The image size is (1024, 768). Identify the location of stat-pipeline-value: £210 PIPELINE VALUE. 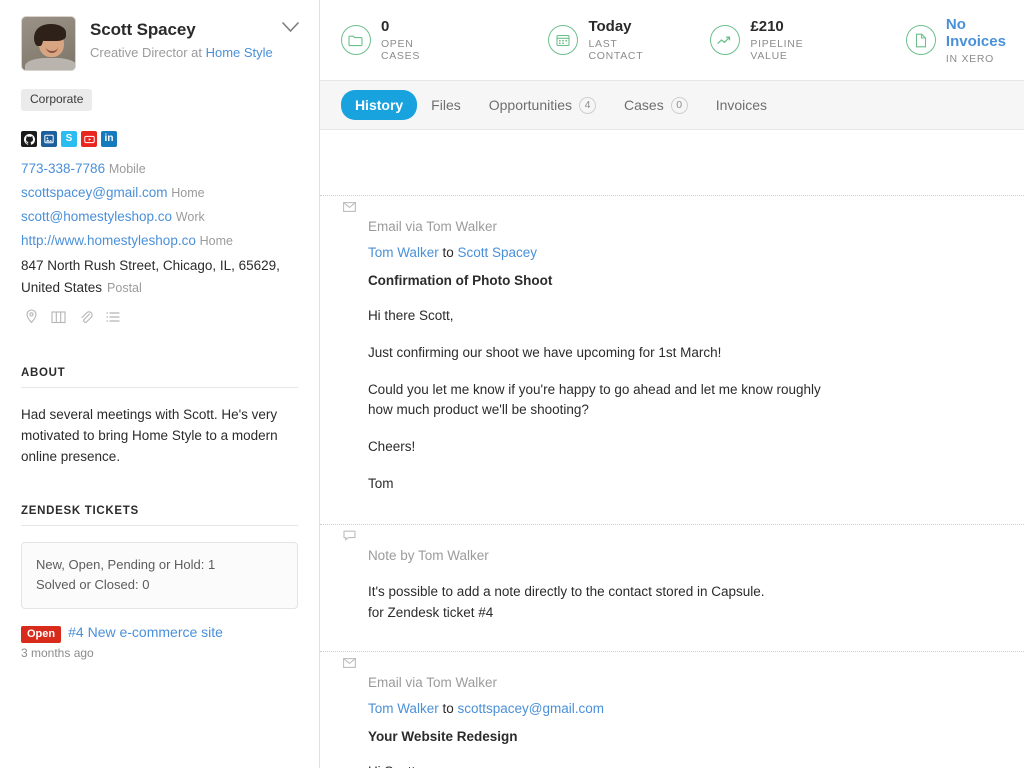
(773, 40).